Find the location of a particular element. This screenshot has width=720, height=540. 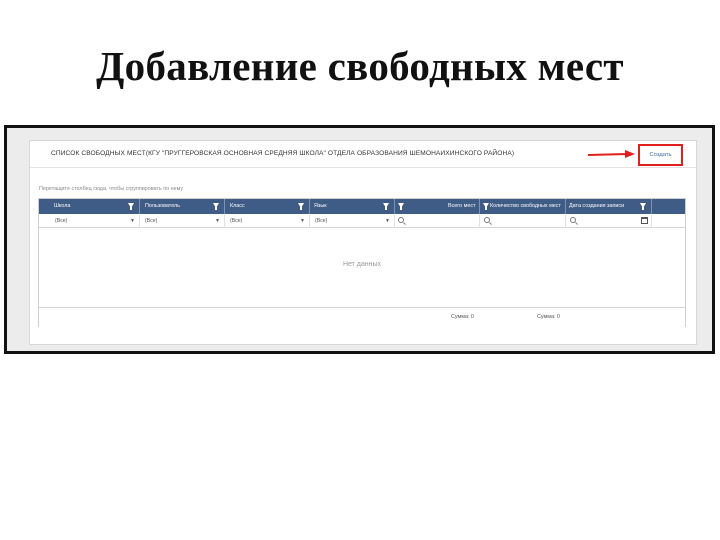

calendar-icon is located at coordinates (644, 220).